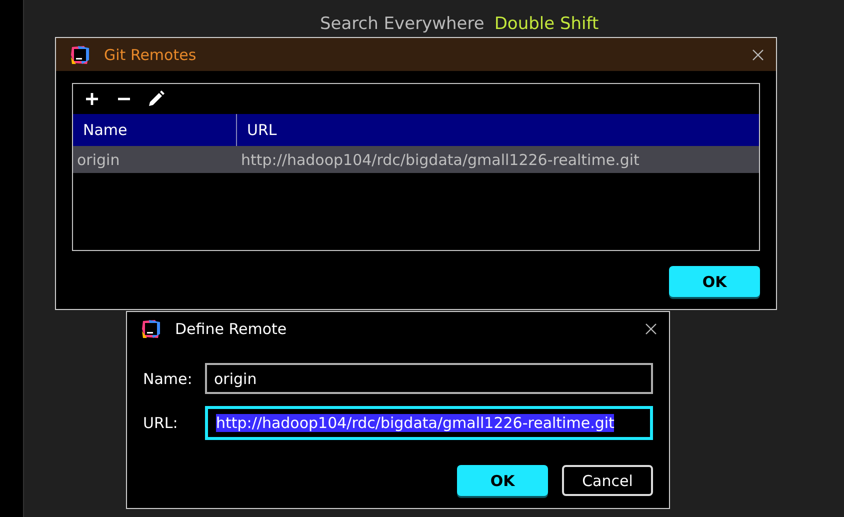 The image size is (844, 517). I want to click on table-cell-text: http://hadoop104/rdc/bigdata/gmall1226-realtime.git, so click(440, 160).